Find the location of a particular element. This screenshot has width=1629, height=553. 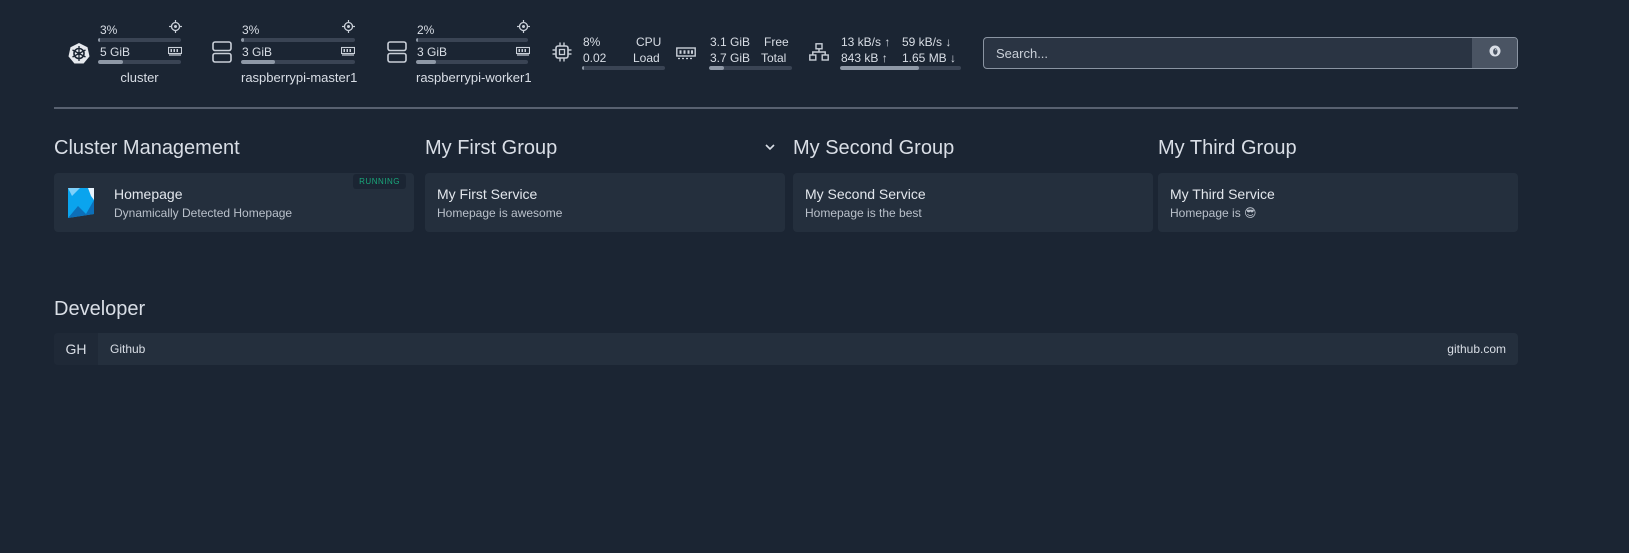

cluster-memory-value: 5 GiB is located at coordinates (115, 52).